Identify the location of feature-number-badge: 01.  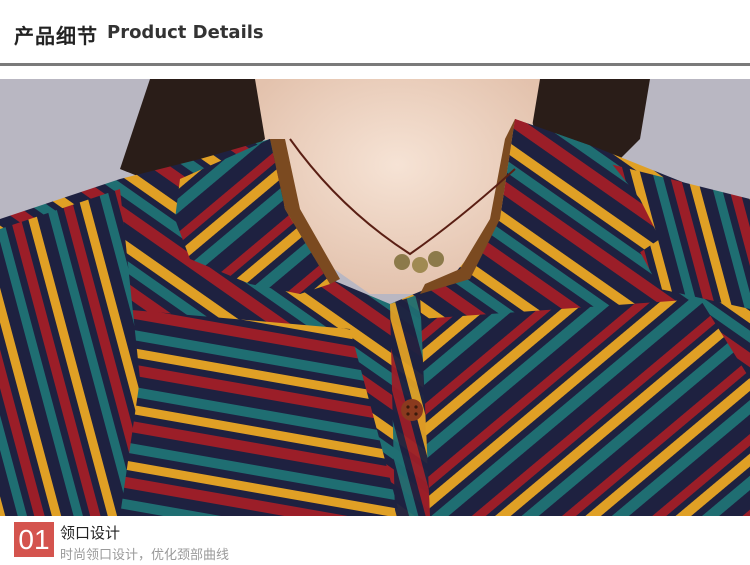
(34, 539).